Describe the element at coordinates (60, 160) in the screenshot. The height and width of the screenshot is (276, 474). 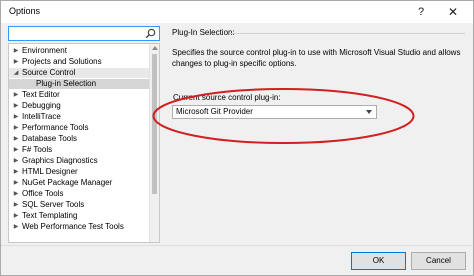
I see `tree-item-label: Graphics Diagnostics` at that location.